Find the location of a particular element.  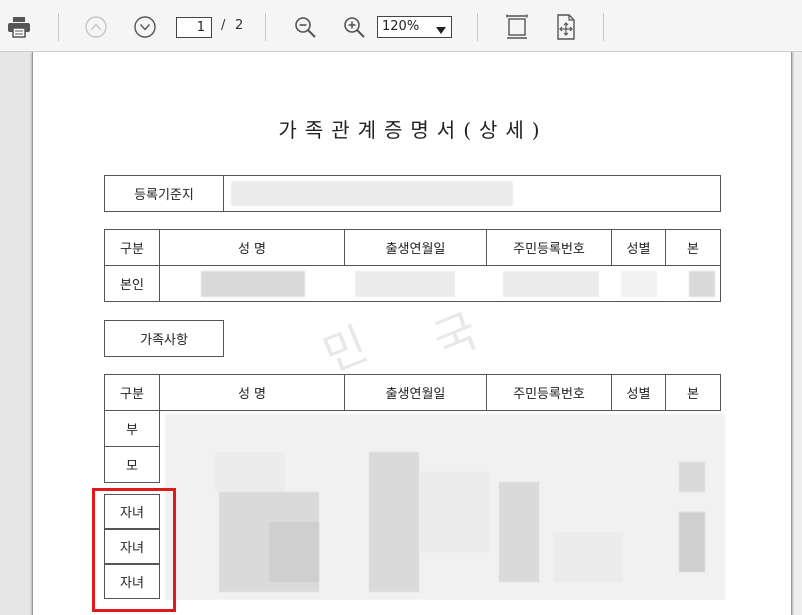

family-section-label: 가족사항 is located at coordinates (164, 338).